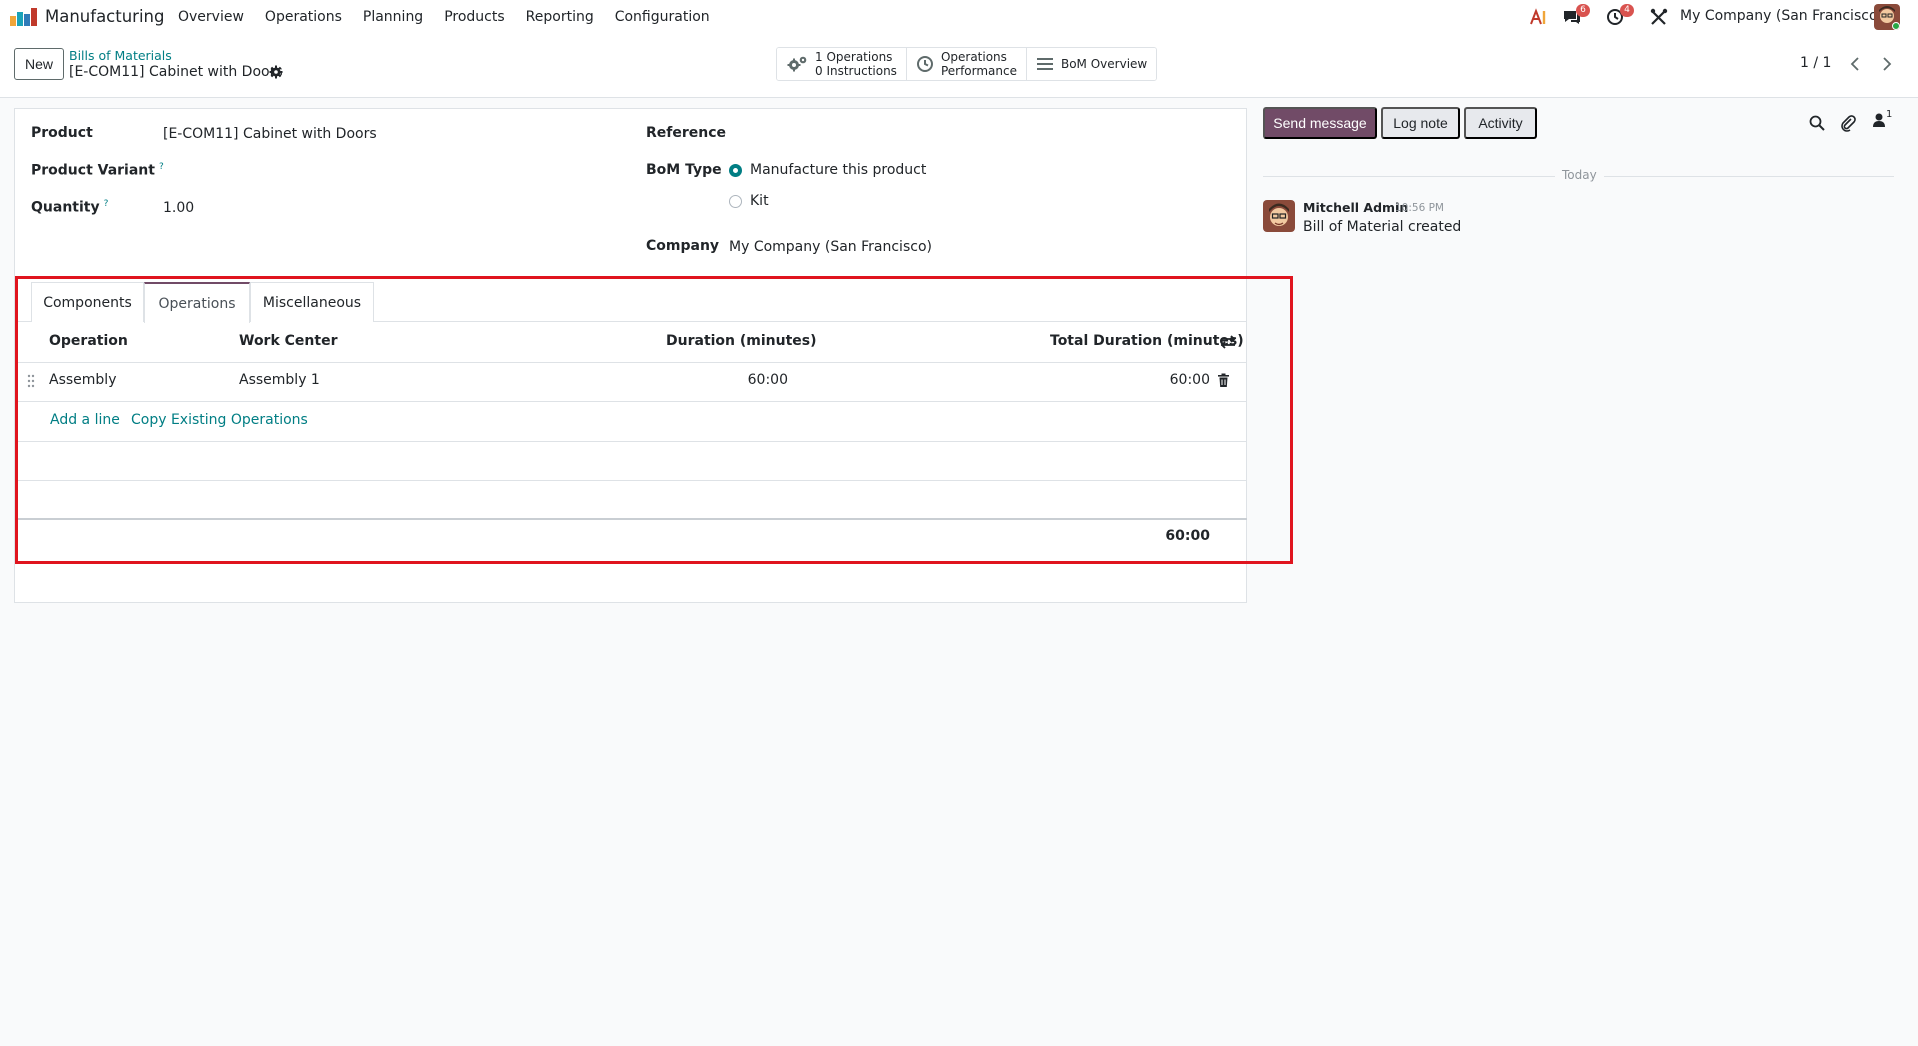 This screenshot has width=1918, height=1046. What do you see at coordinates (735, 201) in the screenshot?
I see `bom-type-radio-kit` at bounding box center [735, 201].